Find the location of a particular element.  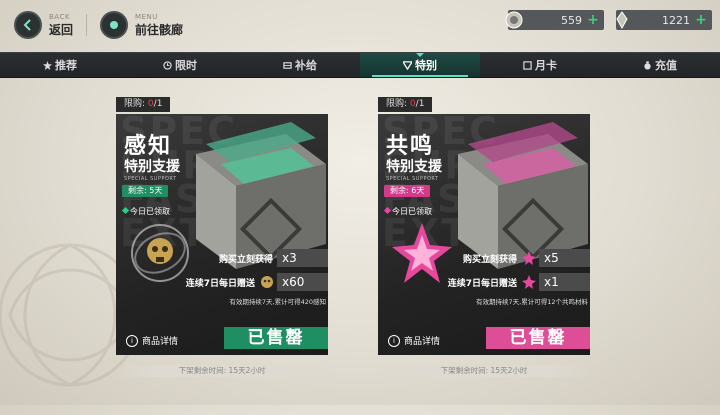

add-coin-button: + is located at coordinates (593, 20).